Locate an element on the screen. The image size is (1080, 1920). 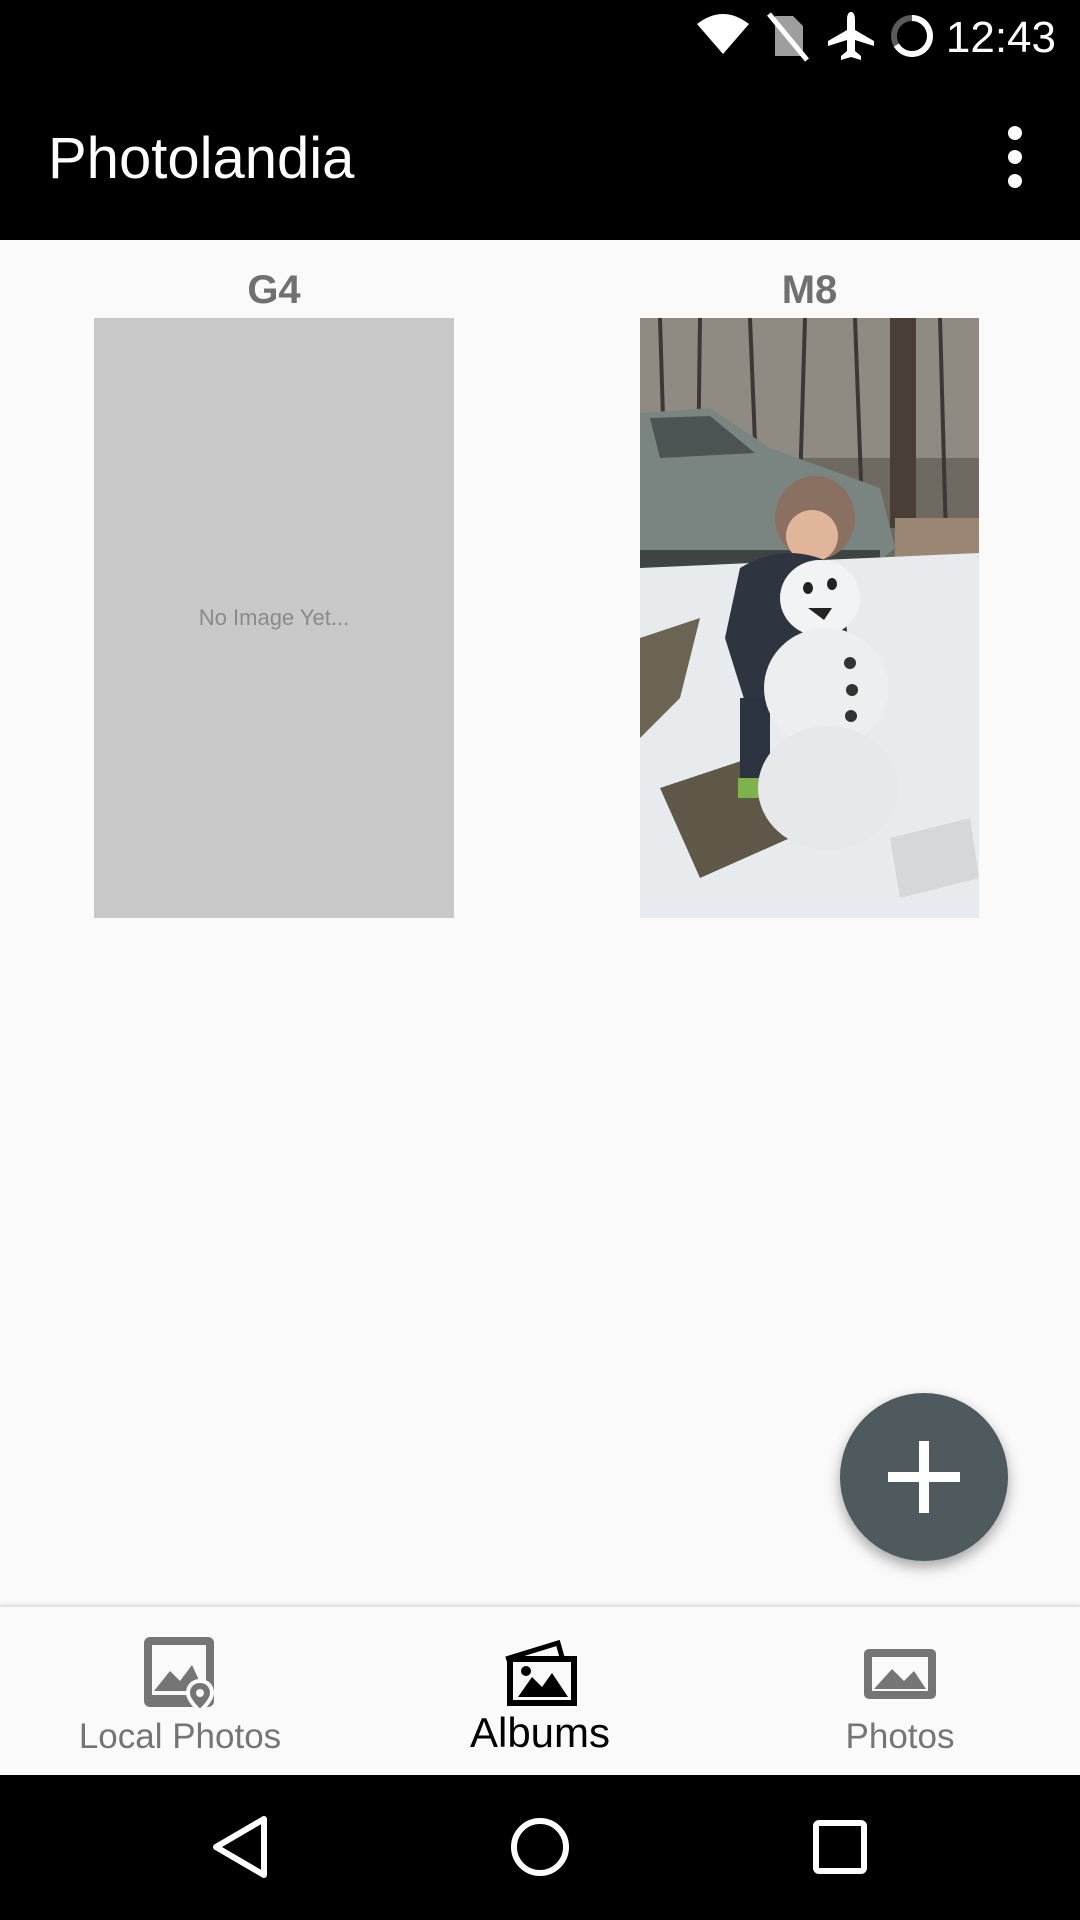
local-photos-icon is located at coordinates (179, 1675).